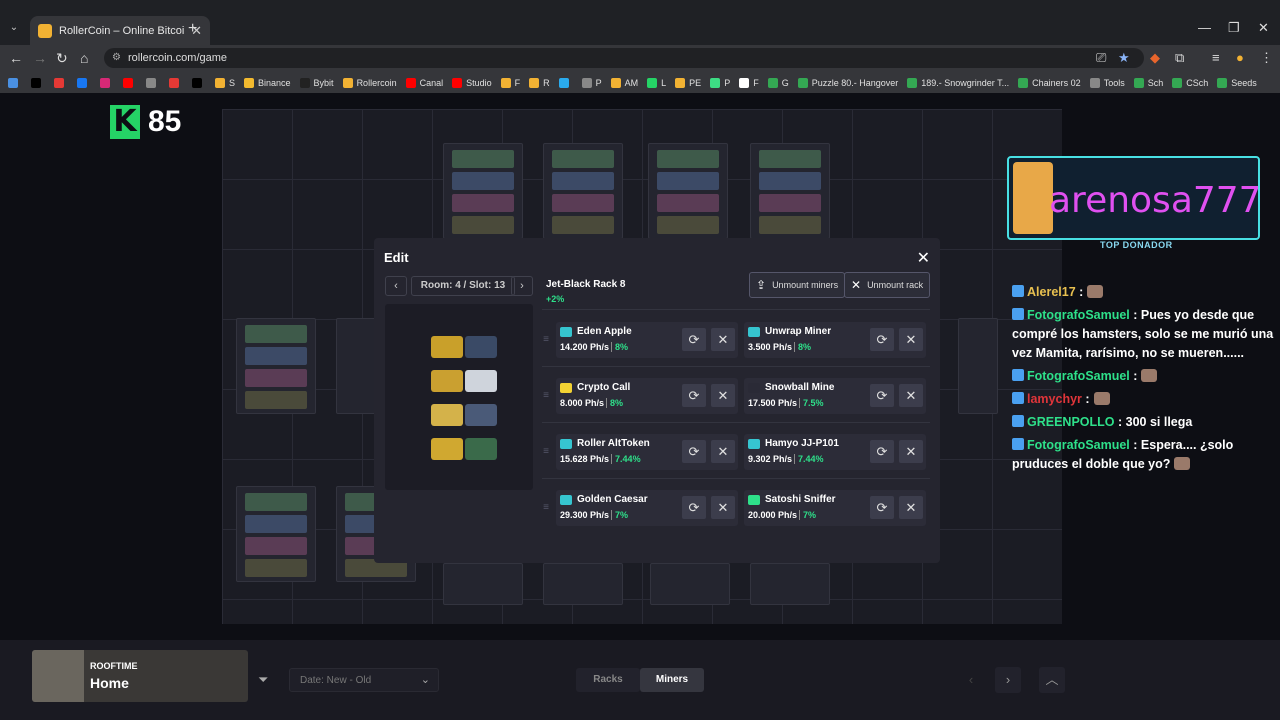 Image resolution: width=1280 pixels, height=720 pixels. Describe the element at coordinates (1216, 57) in the screenshot. I see `media-control-icon: ≡` at that location.